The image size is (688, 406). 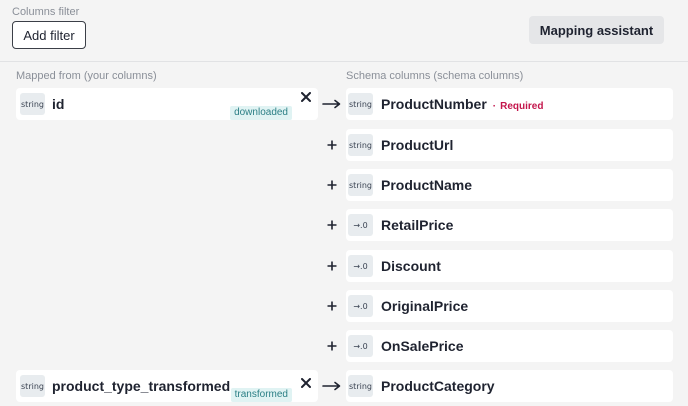 I want to click on required-indicator: · Required, so click(x=518, y=106).